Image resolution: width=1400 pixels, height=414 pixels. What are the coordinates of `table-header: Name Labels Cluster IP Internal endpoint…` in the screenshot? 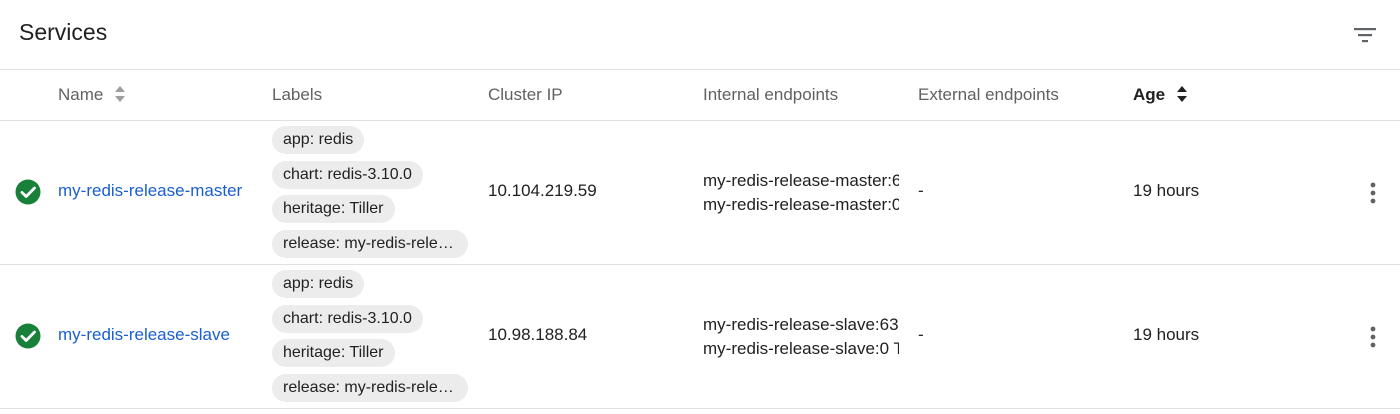 It's located at (700, 95).